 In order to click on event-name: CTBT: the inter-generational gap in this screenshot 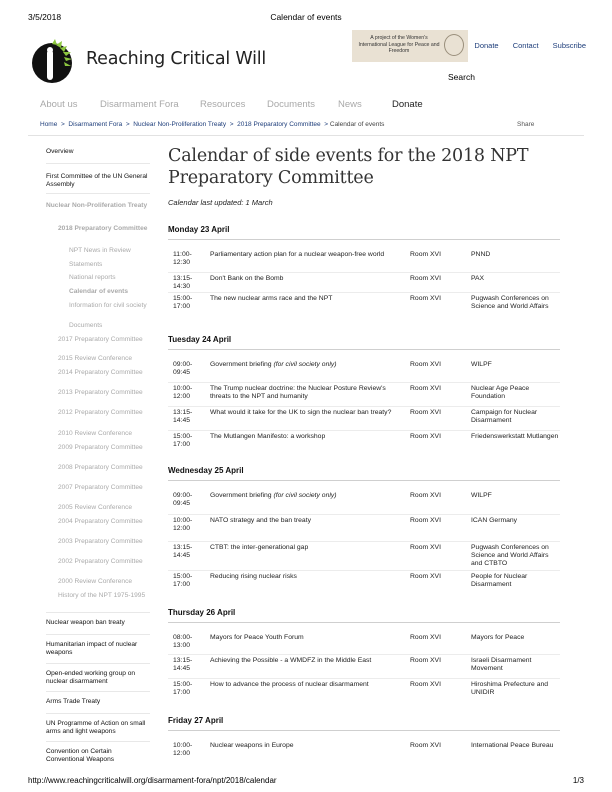, I will do `click(259, 547)`.